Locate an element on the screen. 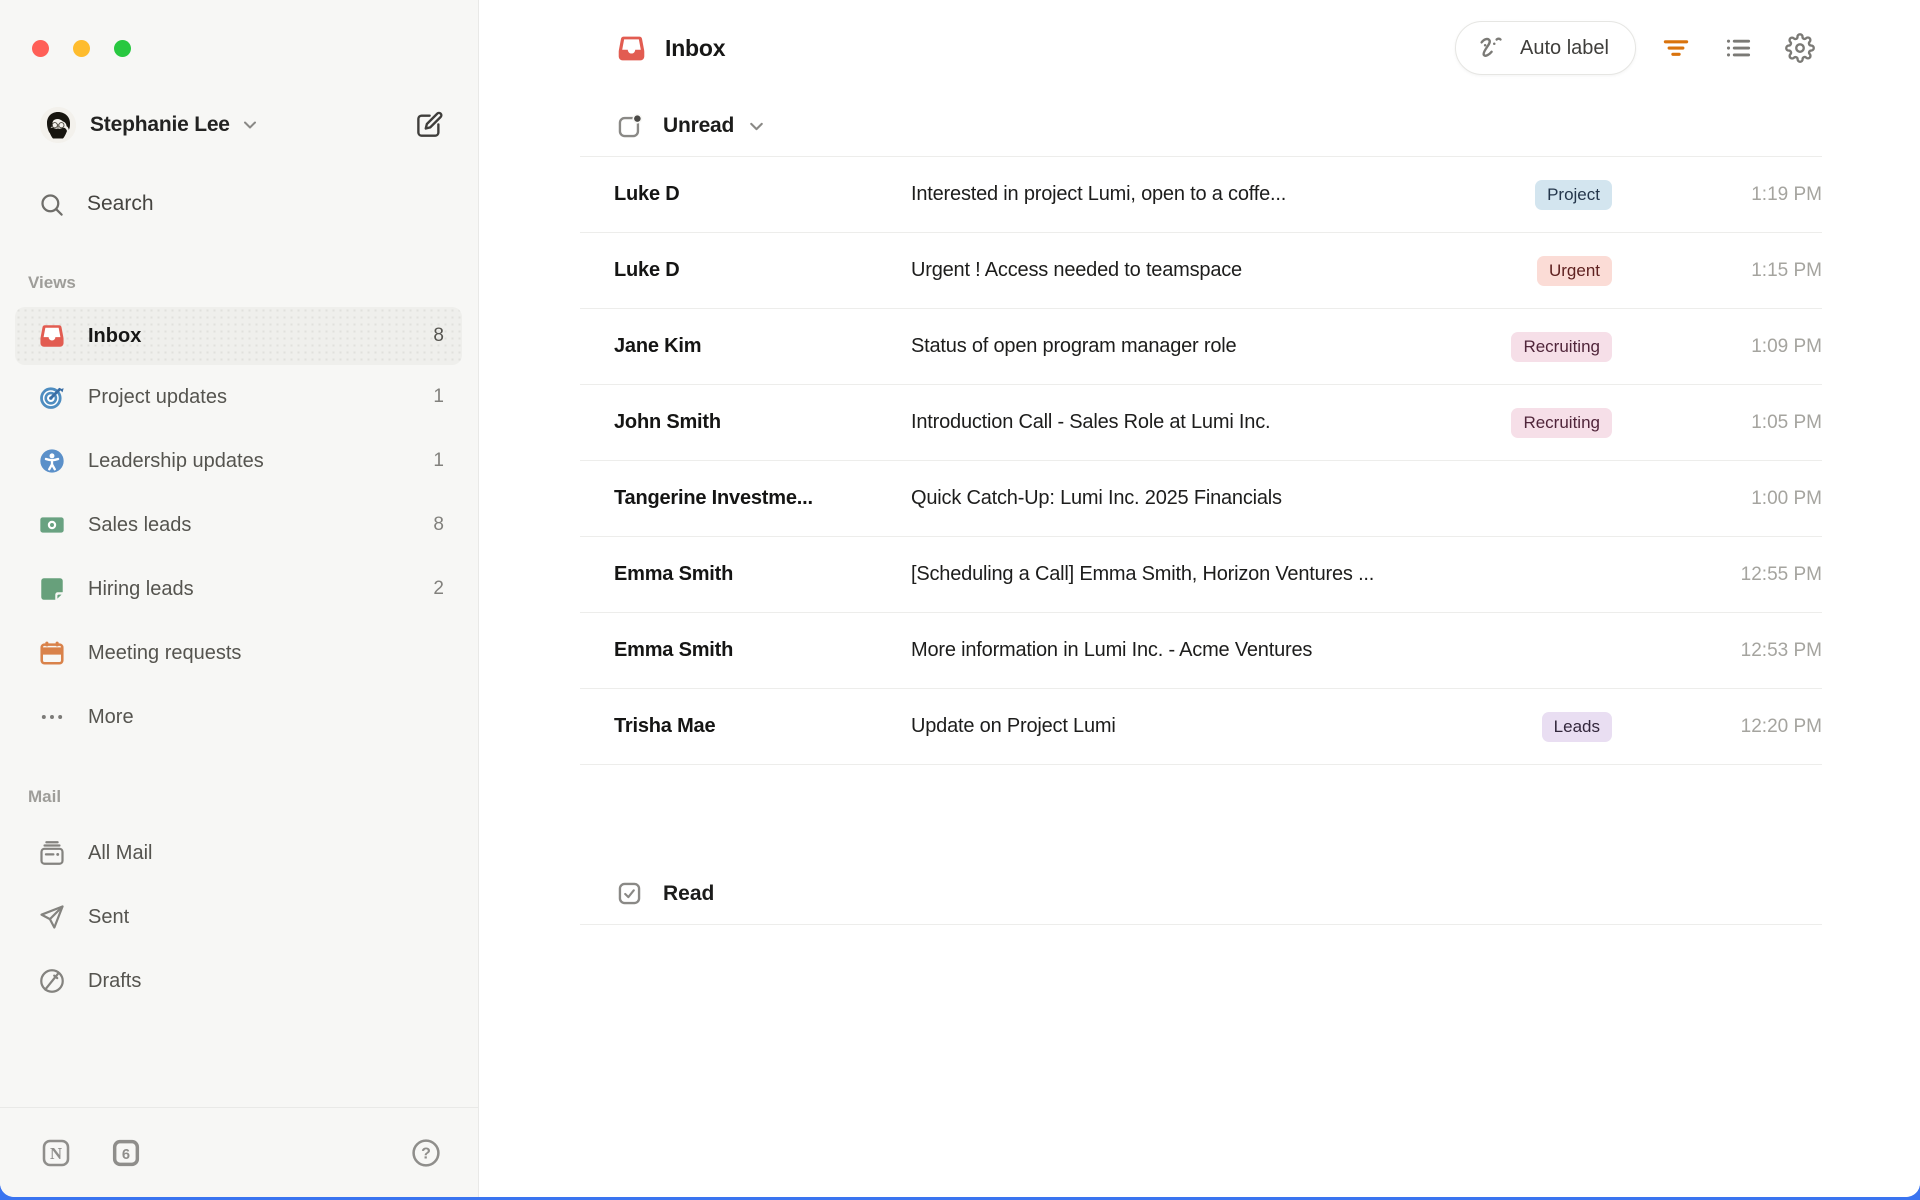 The width and height of the screenshot is (1920, 1200). sidebar-item-inbox: Inbox 8 is located at coordinates (238, 336).